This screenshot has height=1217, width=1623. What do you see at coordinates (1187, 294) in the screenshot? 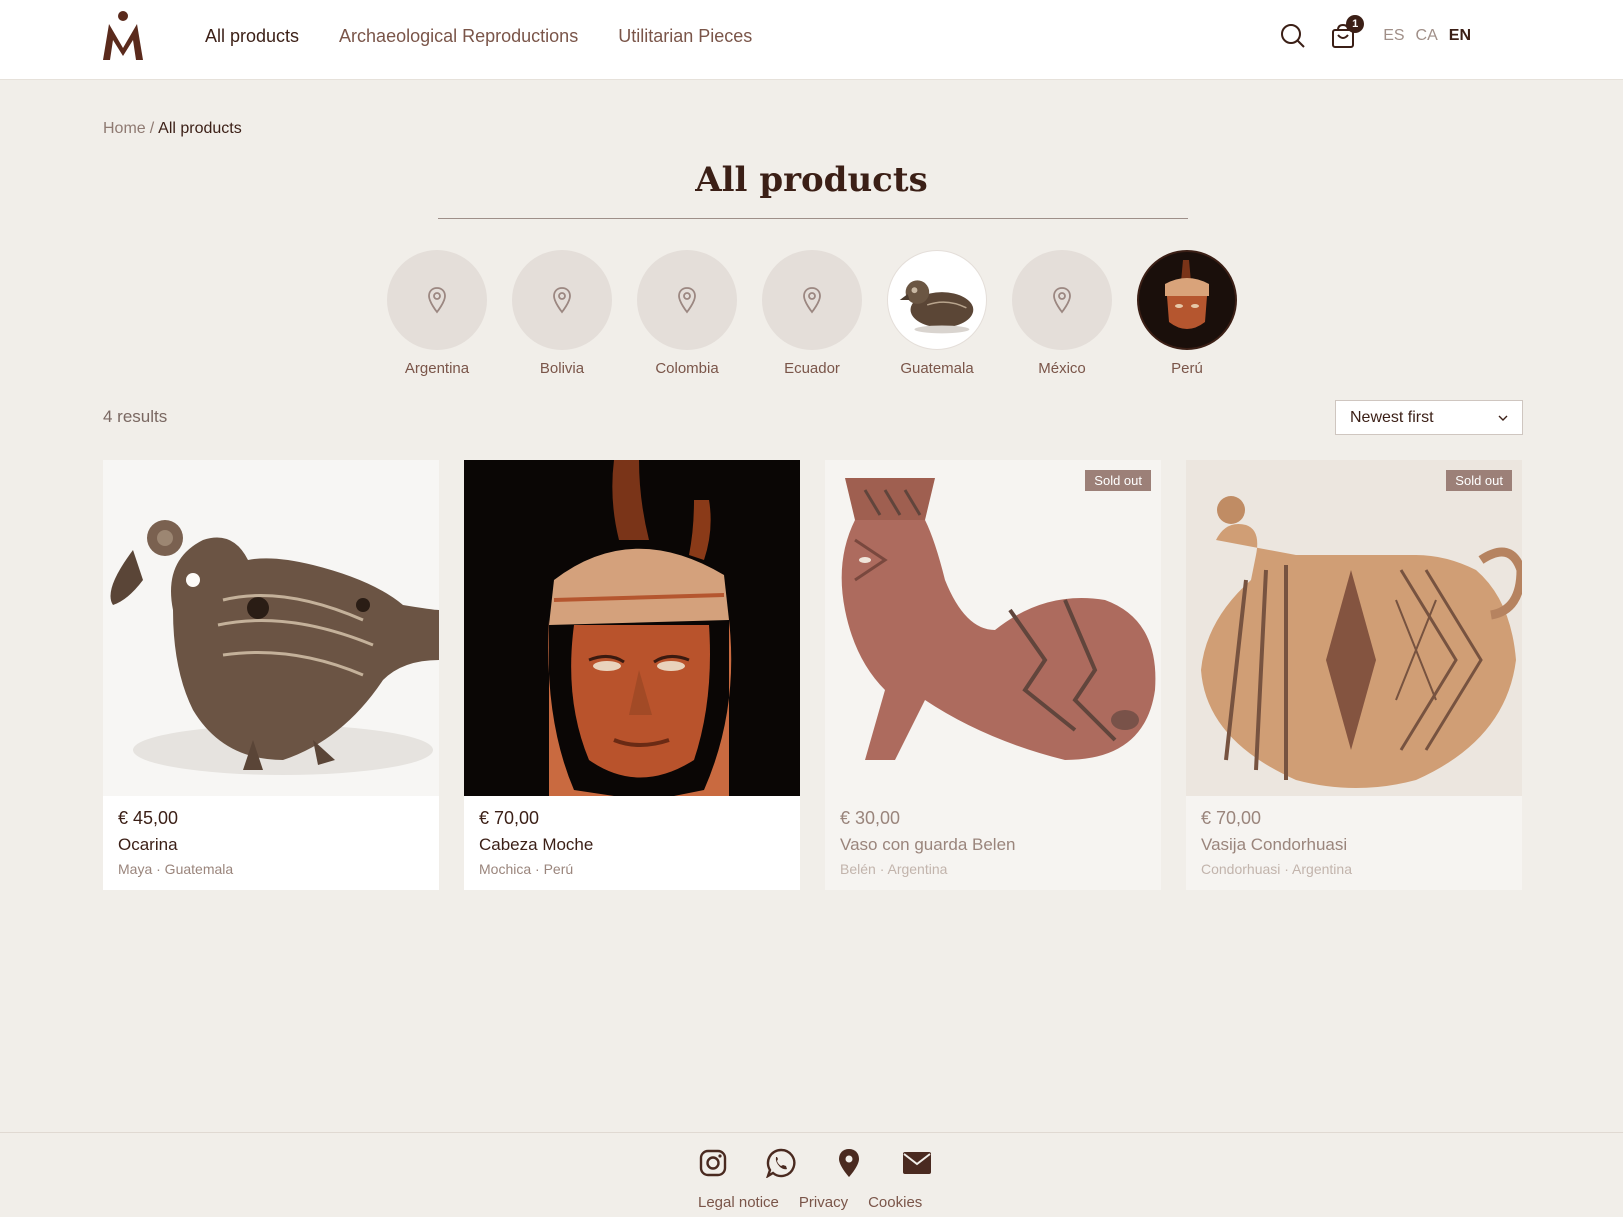
I see `moche-head-thumbnail` at bounding box center [1187, 294].